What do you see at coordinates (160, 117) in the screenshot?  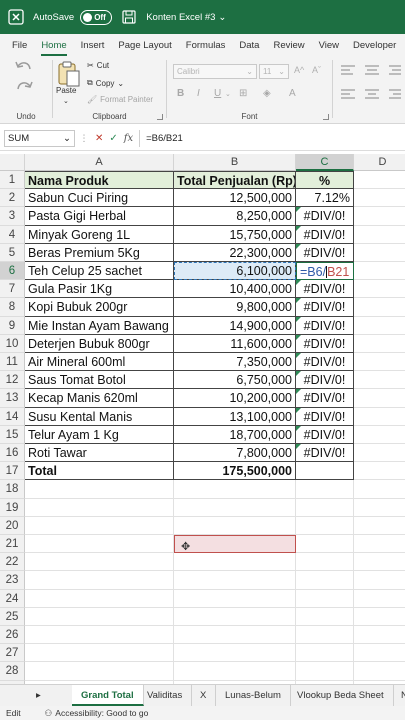 I see `clipboard-launcher-icon` at bounding box center [160, 117].